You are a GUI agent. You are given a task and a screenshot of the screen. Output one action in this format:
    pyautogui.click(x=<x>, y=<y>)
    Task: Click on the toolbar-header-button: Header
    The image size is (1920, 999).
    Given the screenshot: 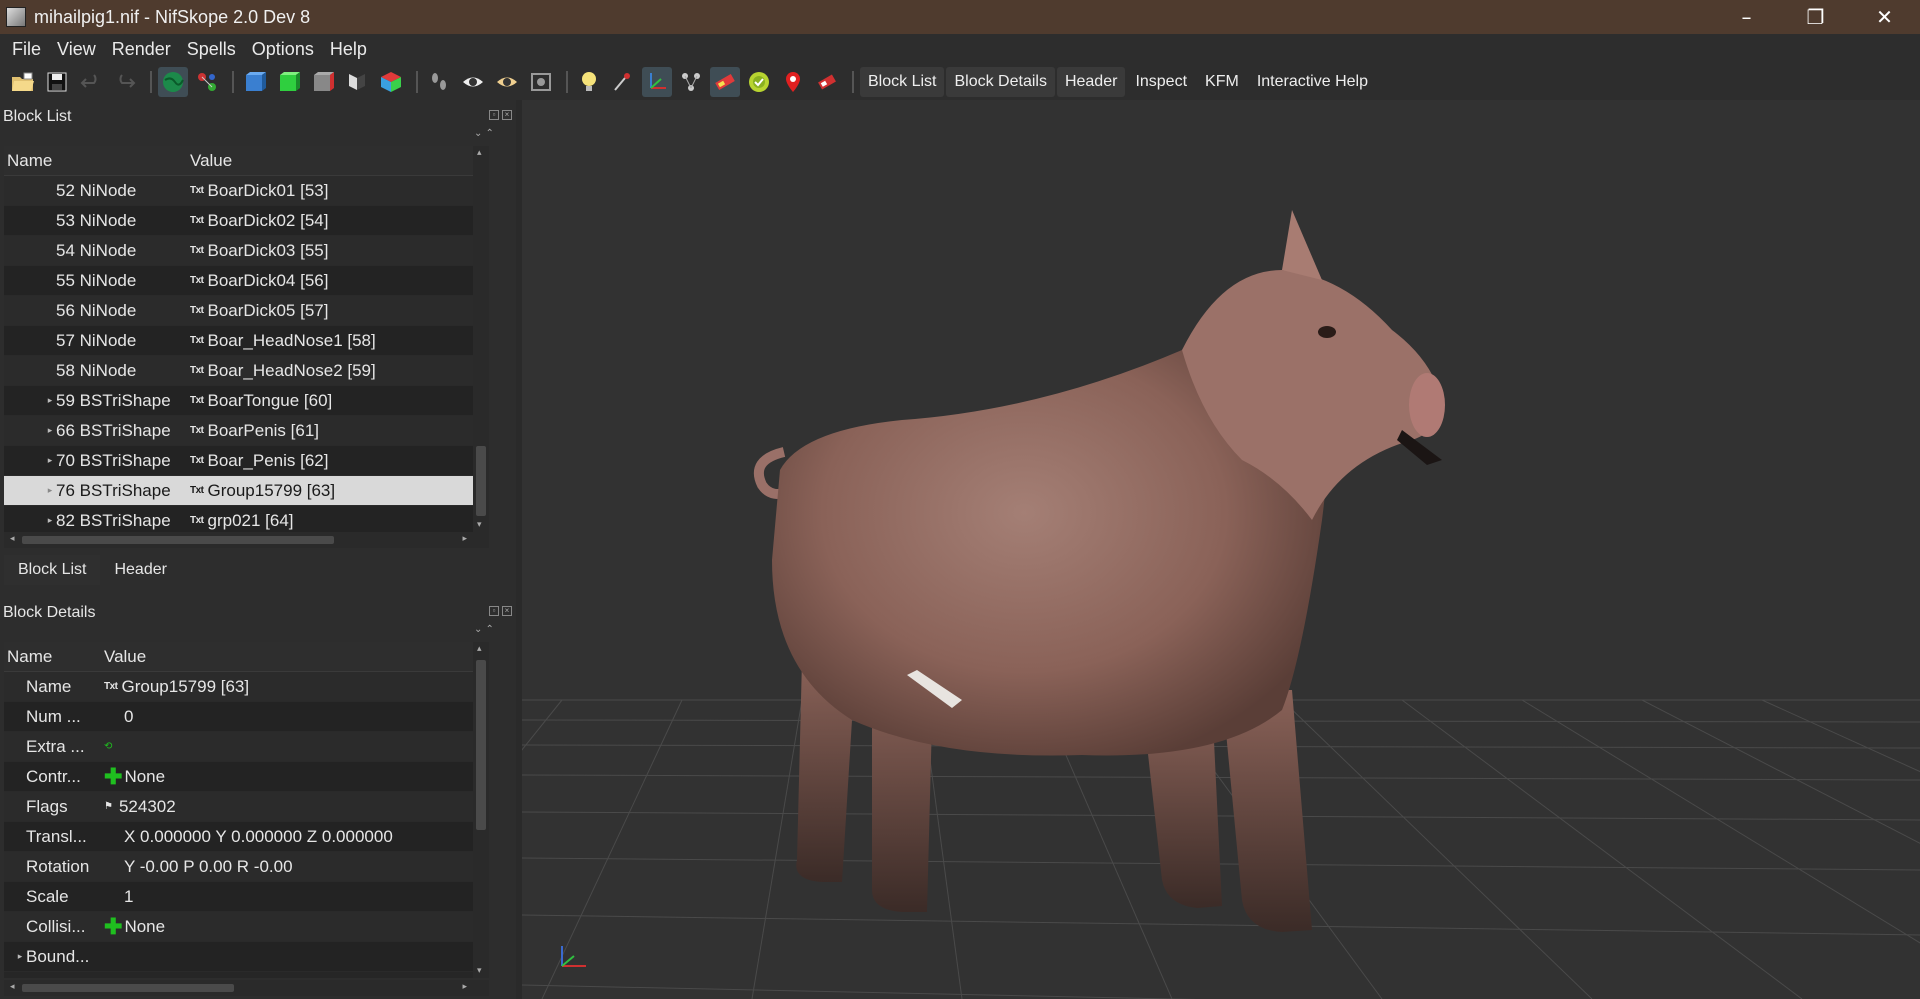 What is the action you would take?
    pyautogui.click(x=1091, y=82)
    